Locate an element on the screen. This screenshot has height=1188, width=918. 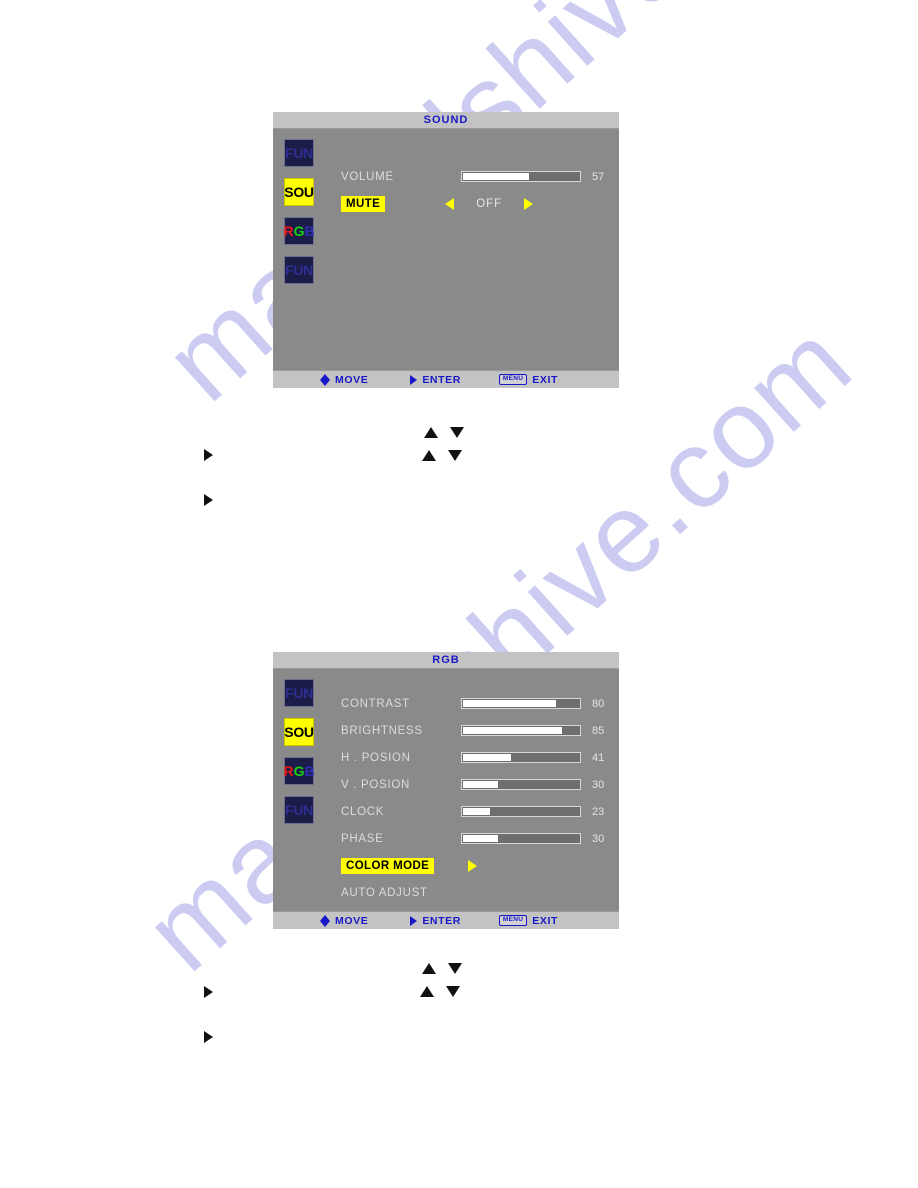
contrast-value: 80 is located at coordinates (598, 703).